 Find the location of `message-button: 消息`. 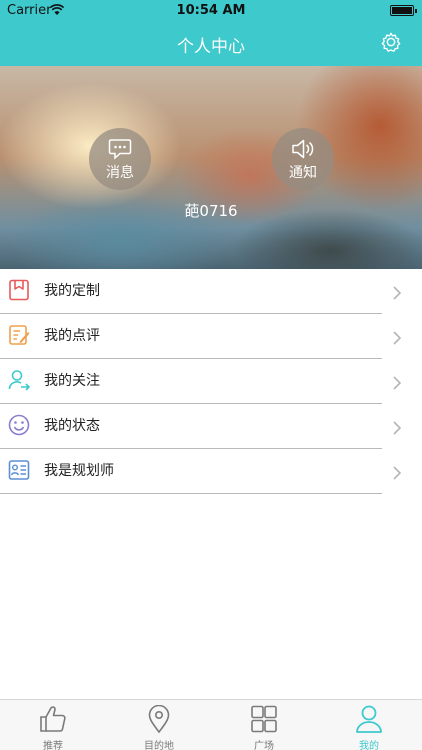

message-button: 消息 is located at coordinates (120, 159).